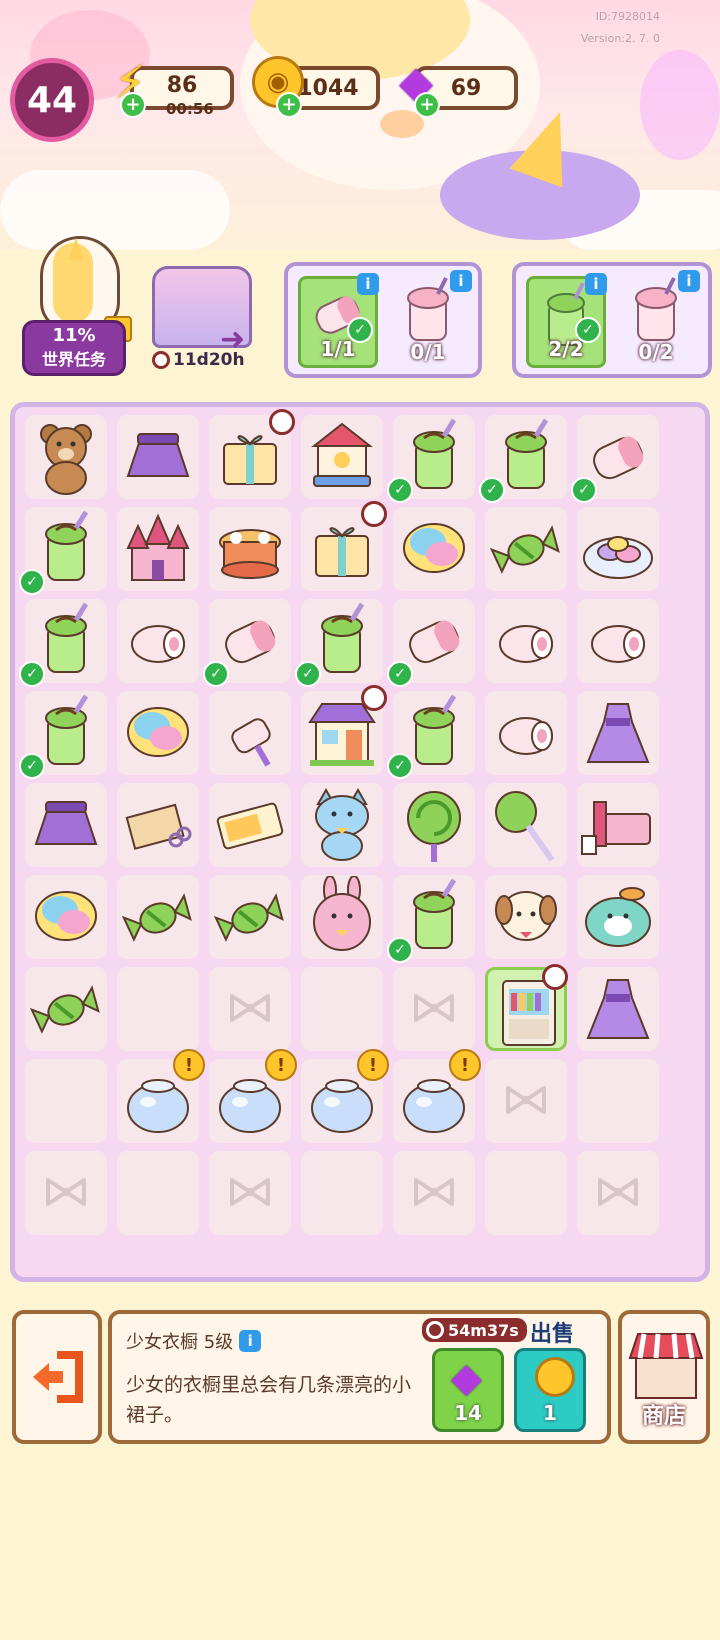 The height and width of the screenshot is (1640, 720). What do you see at coordinates (133, 105) in the screenshot?
I see `add-energy-button: +` at bounding box center [133, 105].